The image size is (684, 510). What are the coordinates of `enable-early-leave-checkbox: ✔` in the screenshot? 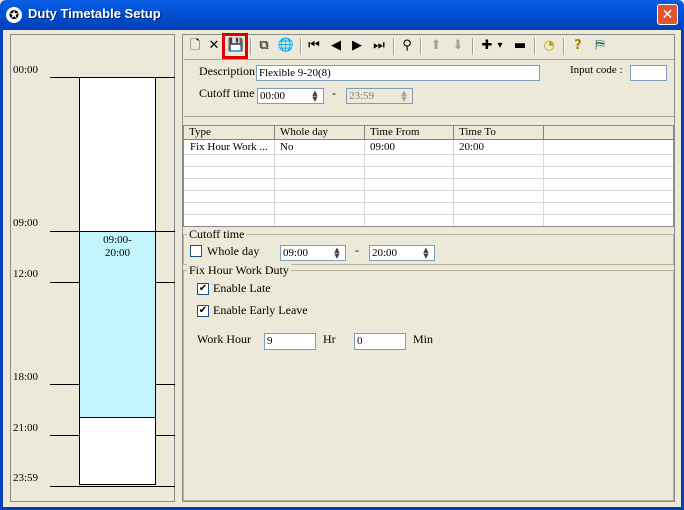 It's located at (203, 311).